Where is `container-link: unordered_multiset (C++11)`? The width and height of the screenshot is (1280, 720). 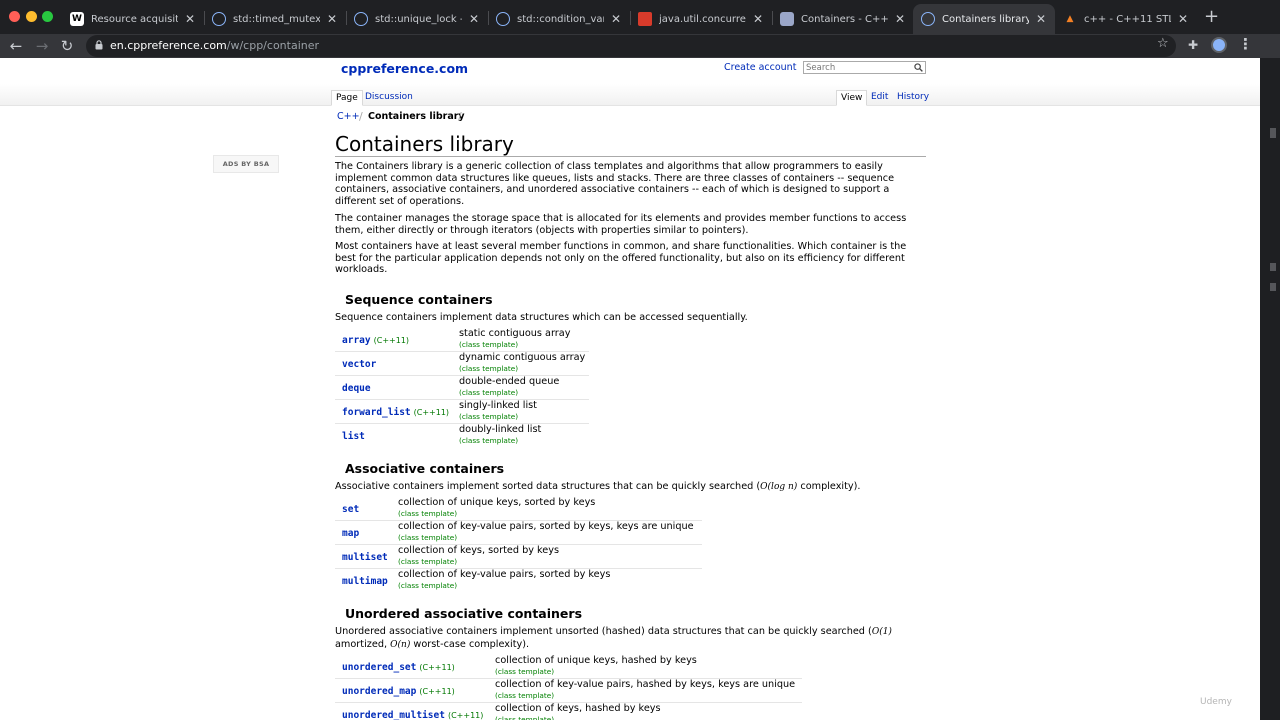 container-link: unordered_multiset (C++11) is located at coordinates (412, 715).